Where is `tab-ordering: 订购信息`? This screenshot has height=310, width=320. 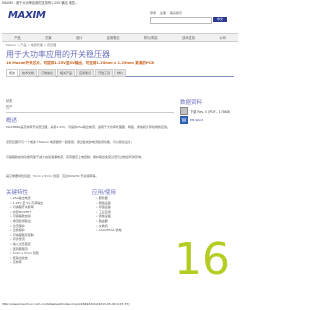 tab-ordering: 订购信息 is located at coordinates (47, 73).